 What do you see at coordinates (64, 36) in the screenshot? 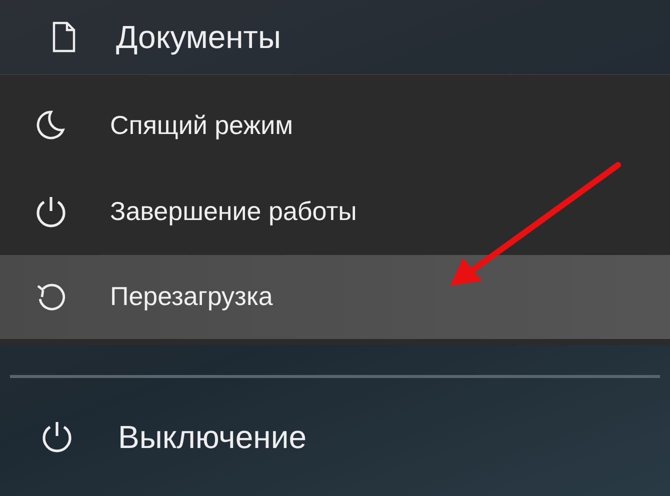
I see `document-icon` at bounding box center [64, 36].